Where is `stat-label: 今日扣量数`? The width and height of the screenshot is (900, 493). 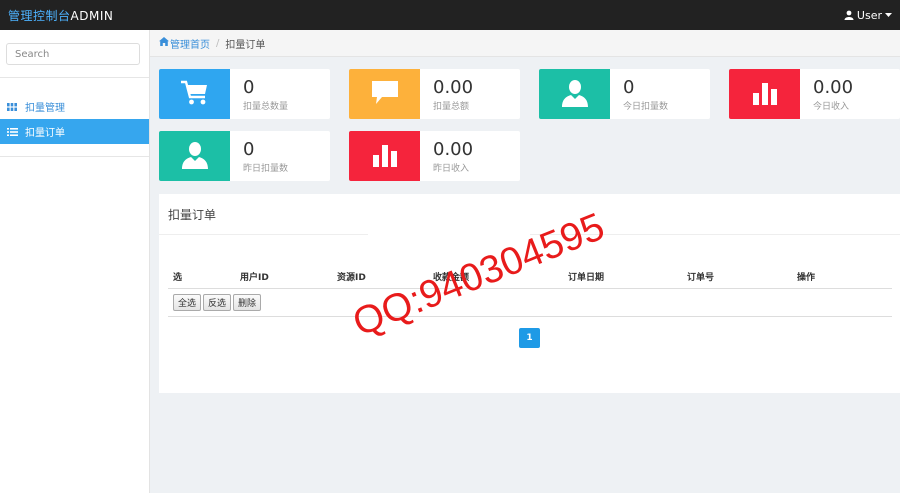 stat-label: 今日扣量数 is located at coordinates (646, 107).